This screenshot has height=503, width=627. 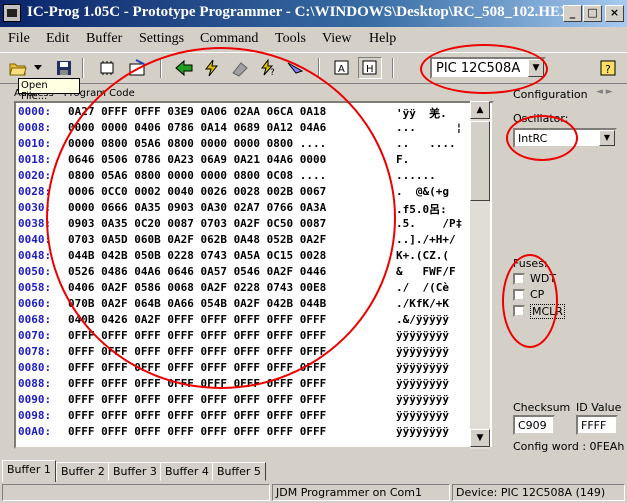 What do you see at coordinates (597, 425) in the screenshot?
I see `id-value-field: FFFF` at bounding box center [597, 425].